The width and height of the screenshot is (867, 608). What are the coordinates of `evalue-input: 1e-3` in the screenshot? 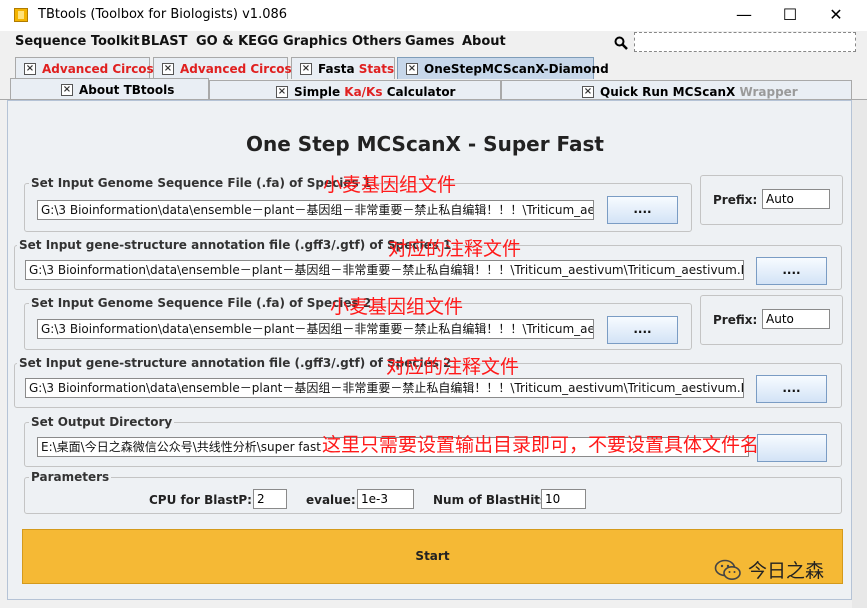 It's located at (385, 499).